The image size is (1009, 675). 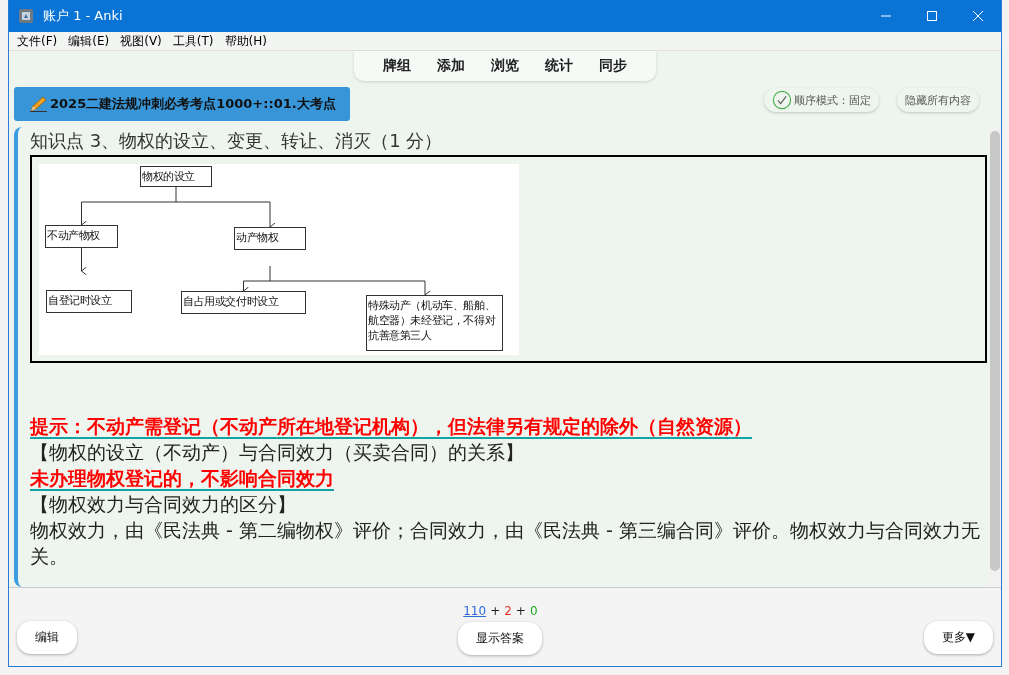 I want to click on diagram-node: 自占用或交付时设立, so click(x=243, y=302).